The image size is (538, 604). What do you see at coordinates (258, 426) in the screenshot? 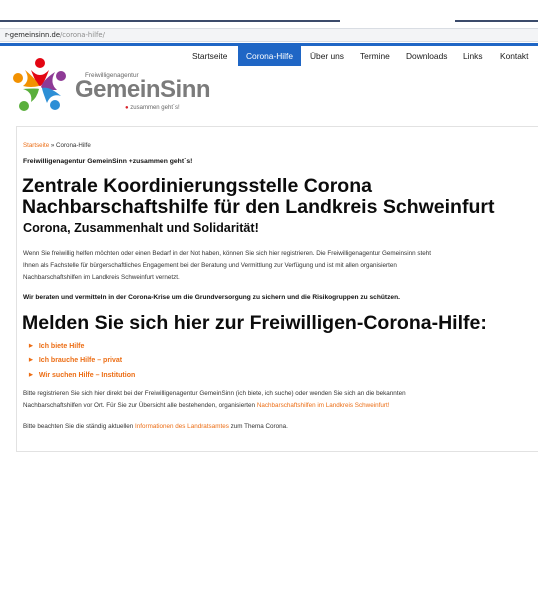
I see `notice-text-after: zum Thema Corona.` at bounding box center [258, 426].